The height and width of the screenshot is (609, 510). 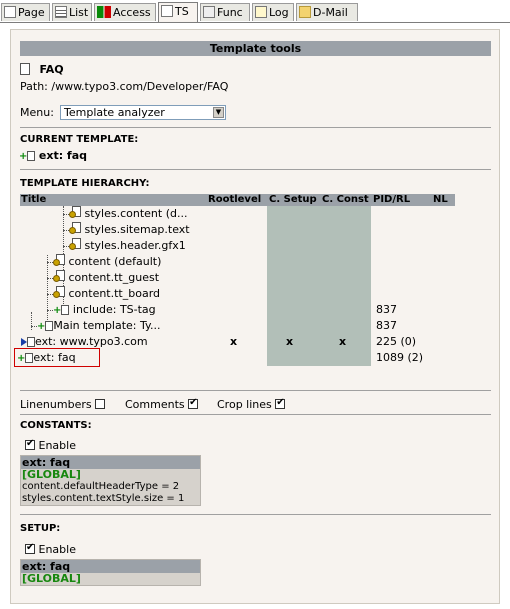 What do you see at coordinates (235, 199) in the screenshot?
I see `col-rootlevel: Rootlevel` at bounding box center [235, 199].